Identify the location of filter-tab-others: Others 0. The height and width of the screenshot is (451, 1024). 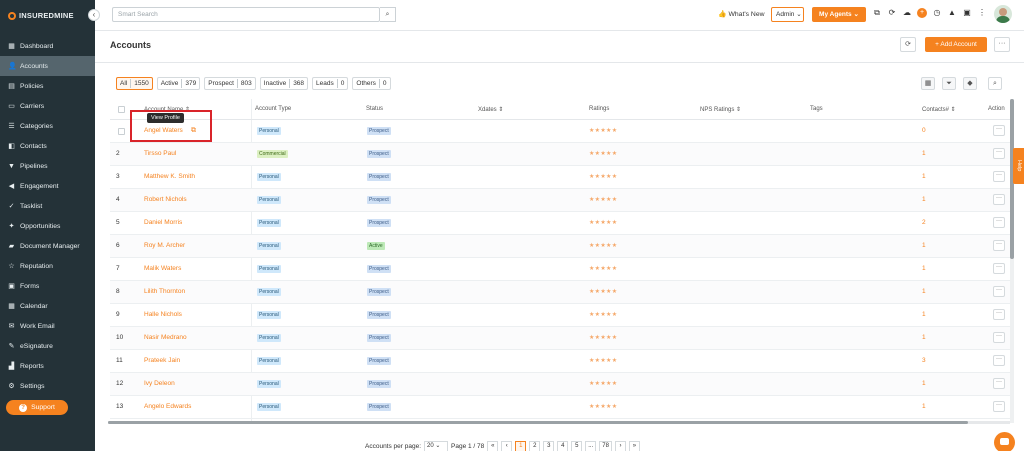
(371, 83).